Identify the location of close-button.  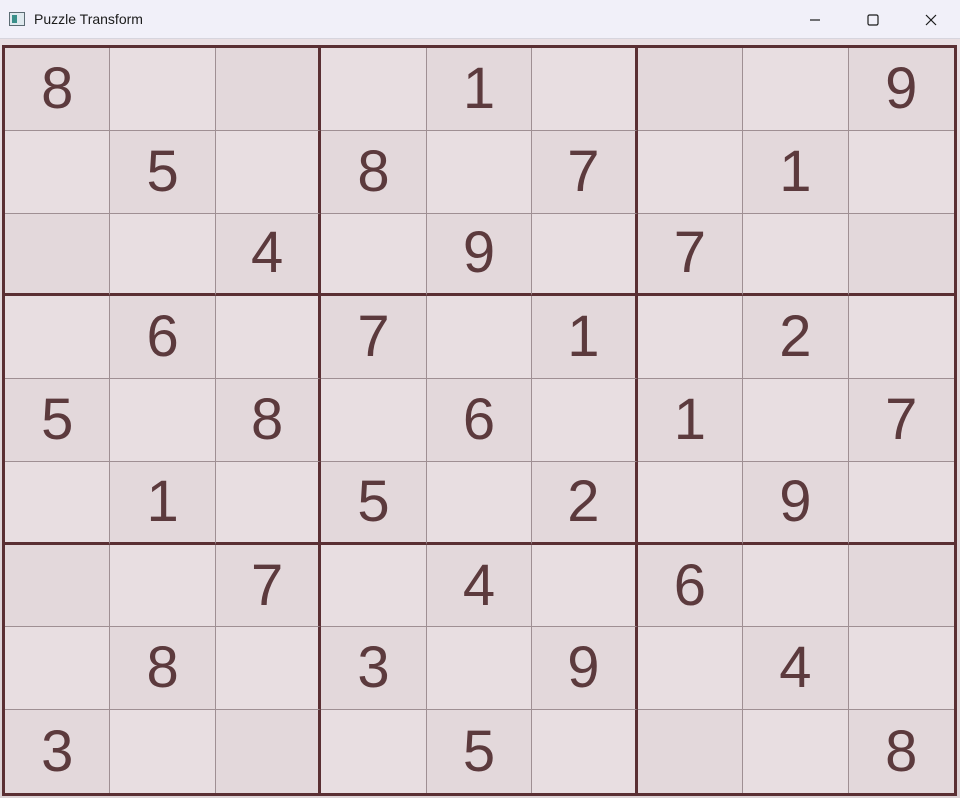
(931, 19).